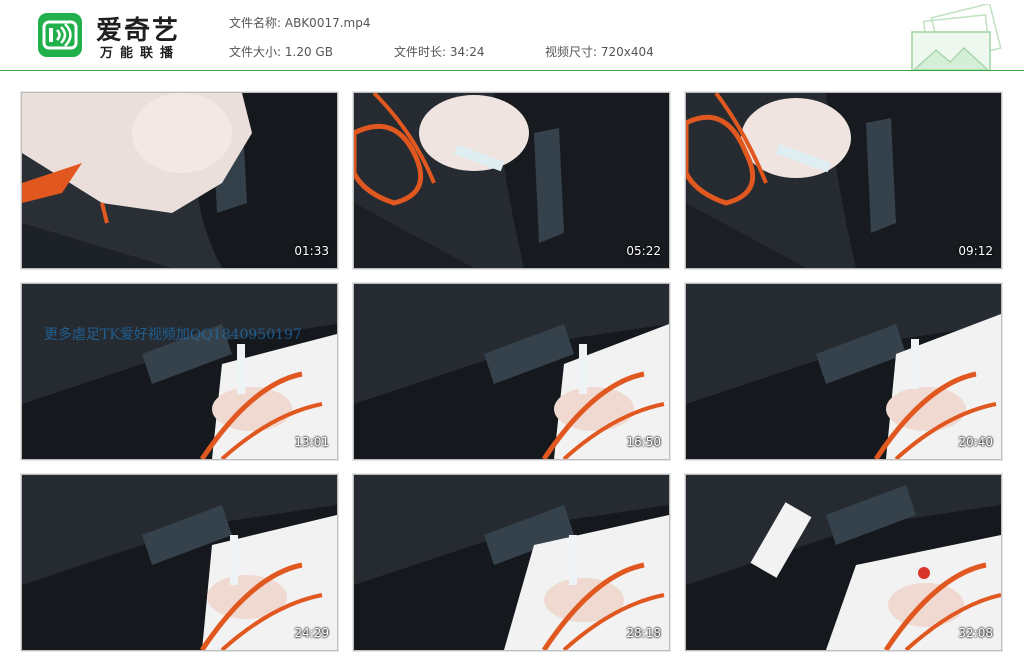 Image resolution: width=1024 pixels, height=672 pixels. What do you see at coordinates (140, 53) in the screenshot?
I see `brand-tagline: 万能联播` at bounding box center [140, 53].